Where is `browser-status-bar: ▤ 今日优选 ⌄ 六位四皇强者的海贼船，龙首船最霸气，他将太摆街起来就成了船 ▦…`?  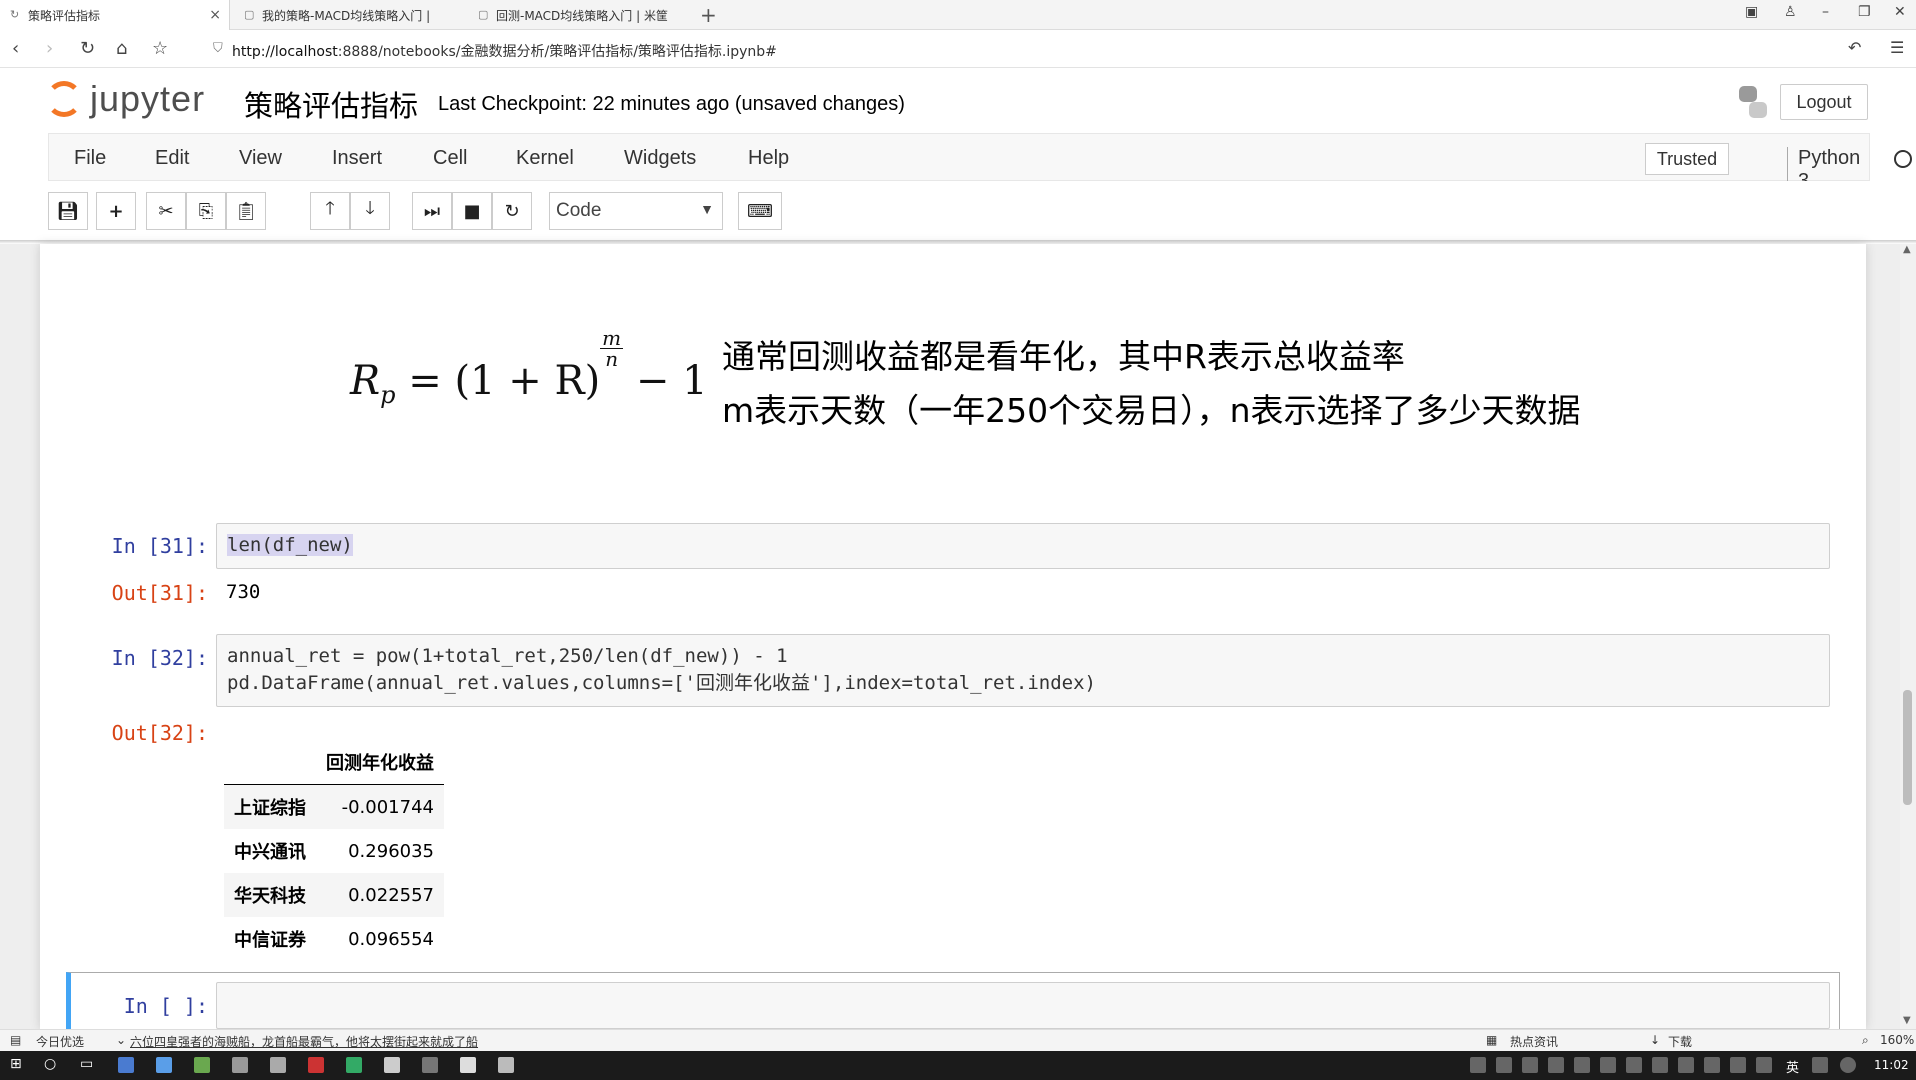
browser-status-bar: ▤ 今日优选 ⌄ 六位四皇强者的海贼船，龙首船最霸气，他将太摆街起来就成了船 ▦… is located at coordinates (958, 1040).